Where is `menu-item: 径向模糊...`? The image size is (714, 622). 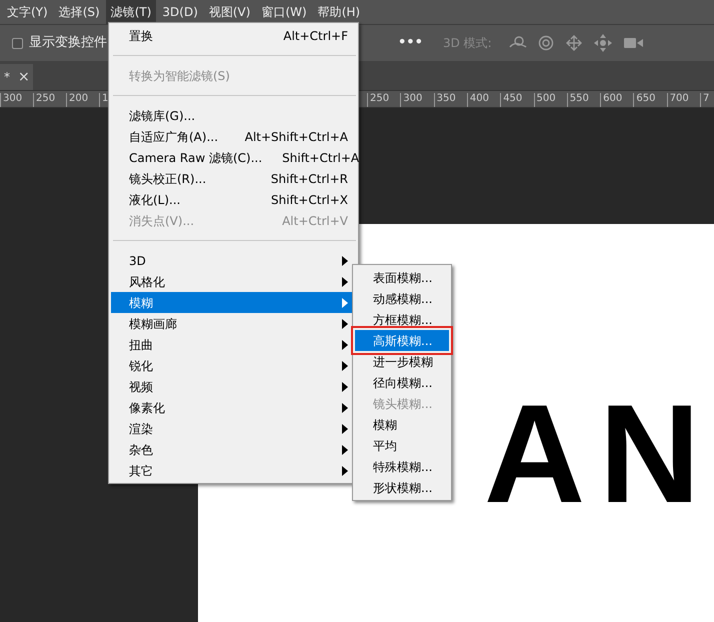
menu-item: 径向模糊... is located at coordinates (402, 382).